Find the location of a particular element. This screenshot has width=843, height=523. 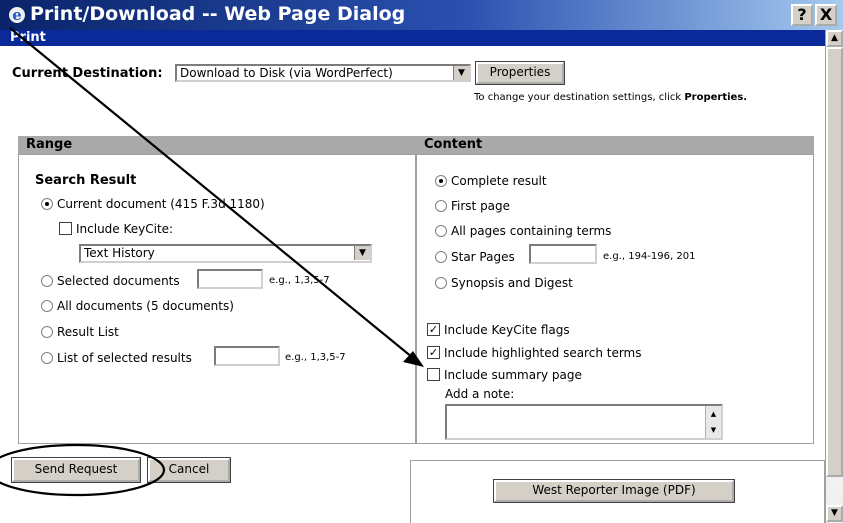

list-selected-results-hint: e.g., 1,3,5-7 is located at coordinates (315, 357).